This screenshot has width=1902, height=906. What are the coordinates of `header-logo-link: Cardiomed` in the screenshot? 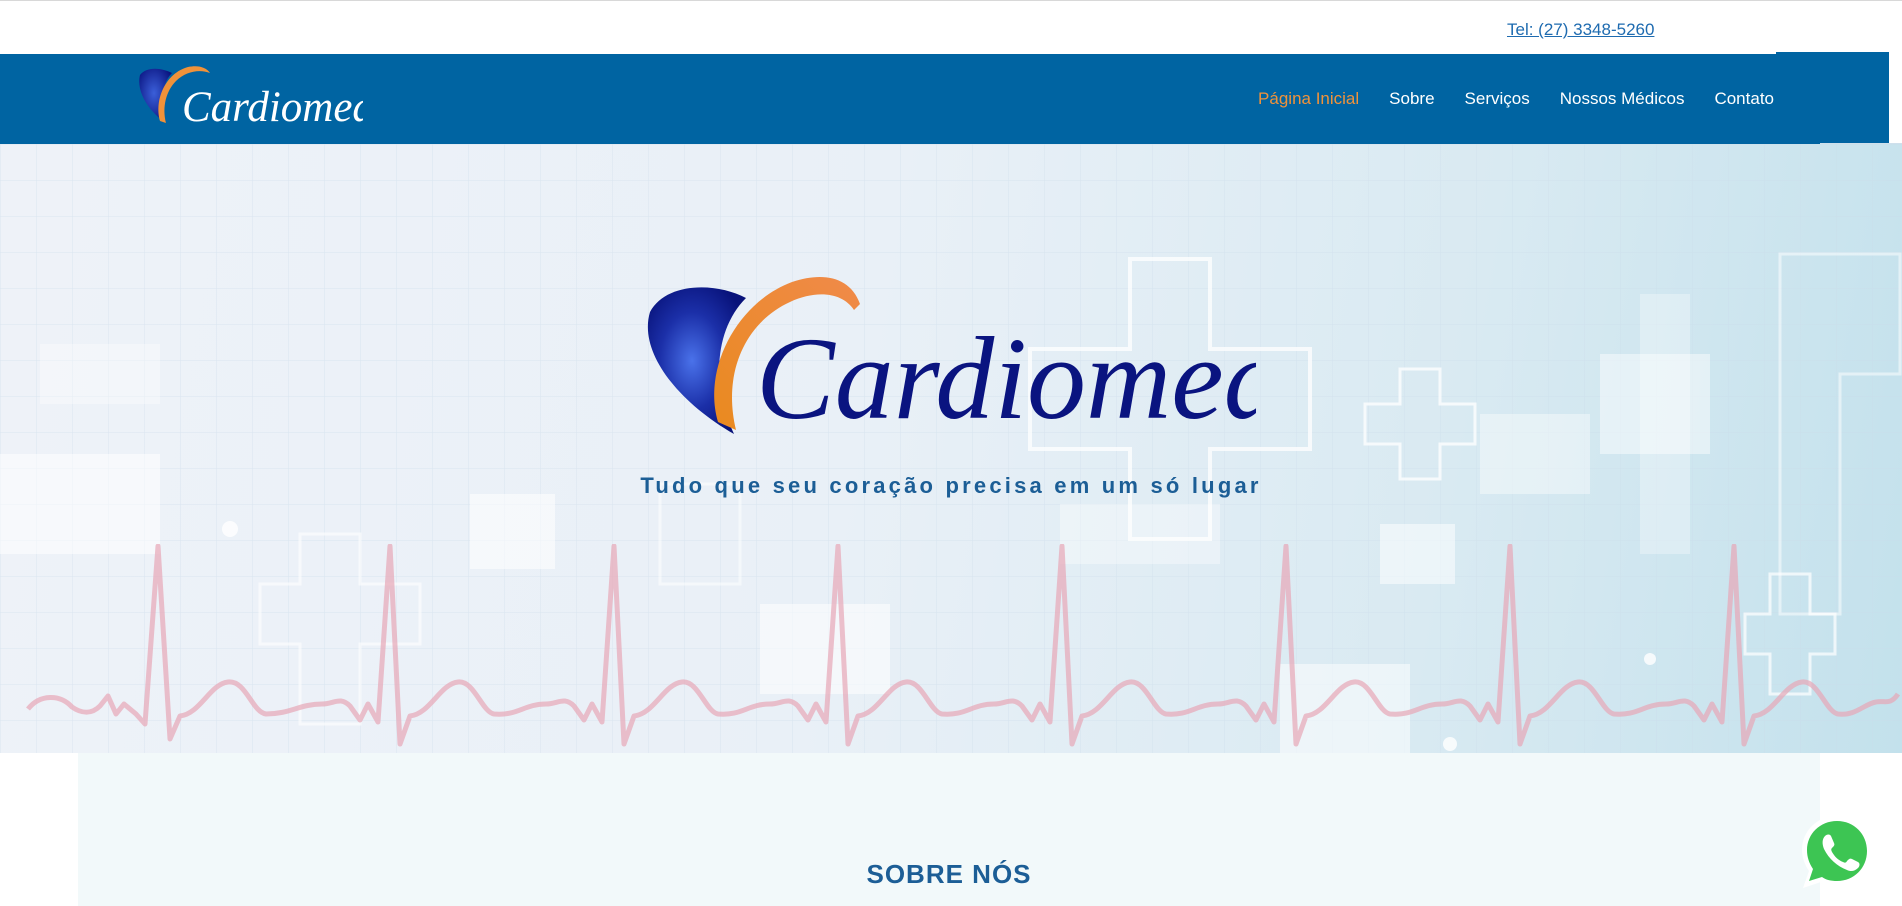 It's located at (250, 98).